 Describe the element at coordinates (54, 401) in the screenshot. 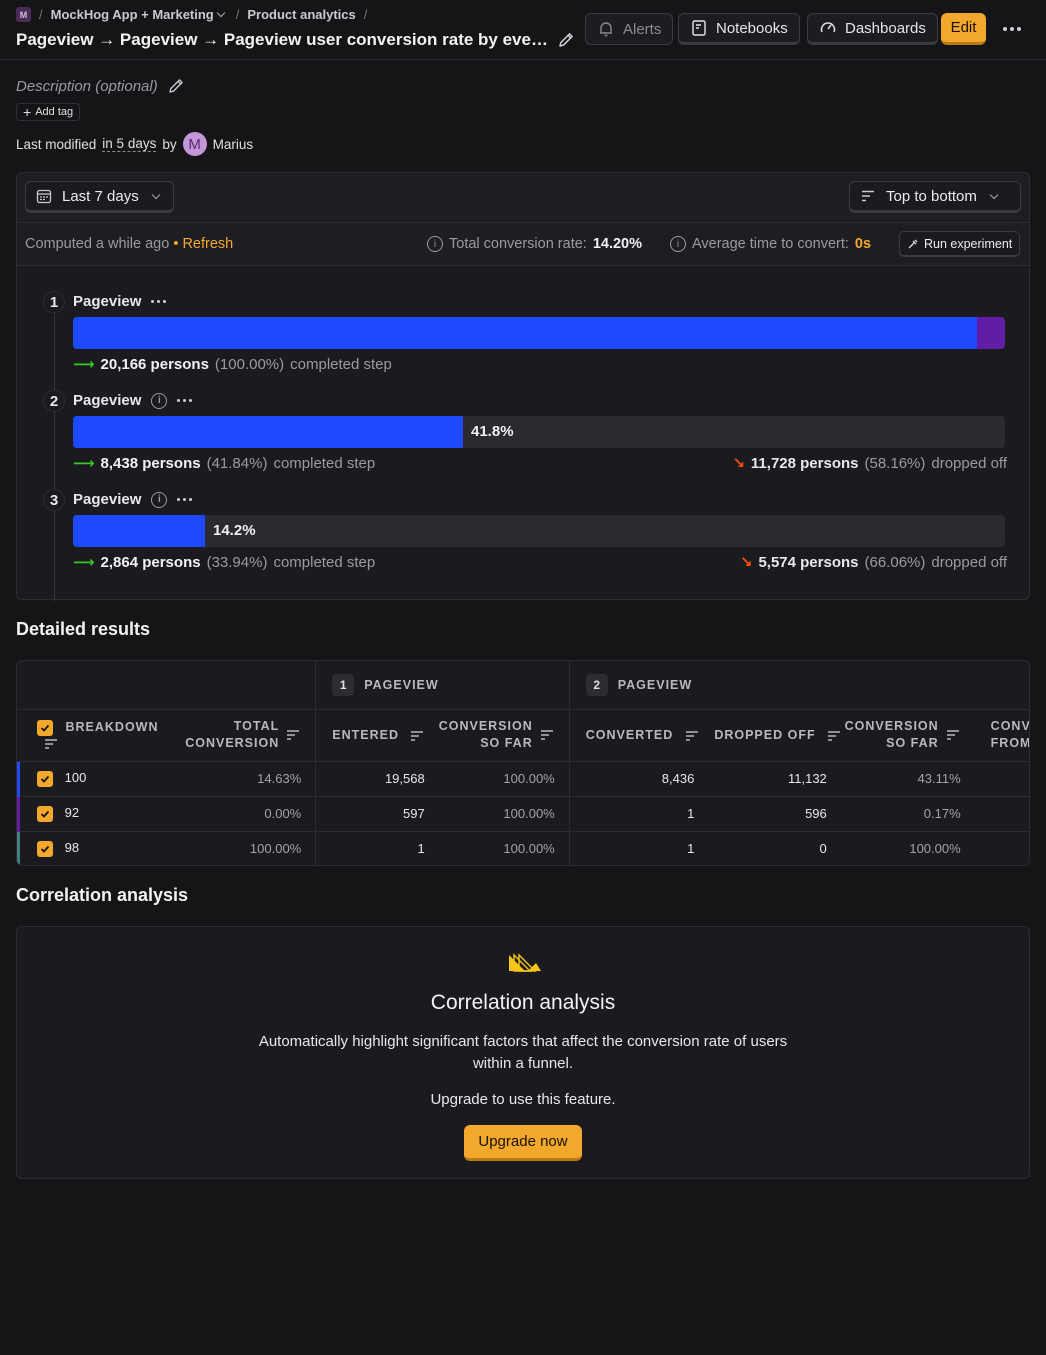

I see `step-number: 2` at that location.